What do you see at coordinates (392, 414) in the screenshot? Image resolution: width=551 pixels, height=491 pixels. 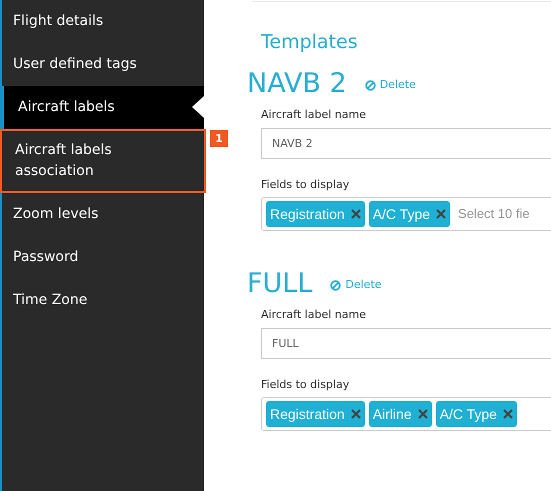 I see `tag-label: Airline` at bounding box center [392, 414].